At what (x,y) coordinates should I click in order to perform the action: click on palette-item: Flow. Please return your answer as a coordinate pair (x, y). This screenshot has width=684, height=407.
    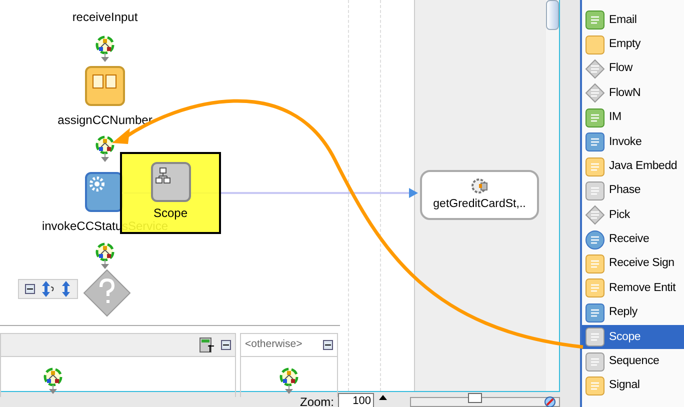
    Looking at the image, I should click on (633, 69).